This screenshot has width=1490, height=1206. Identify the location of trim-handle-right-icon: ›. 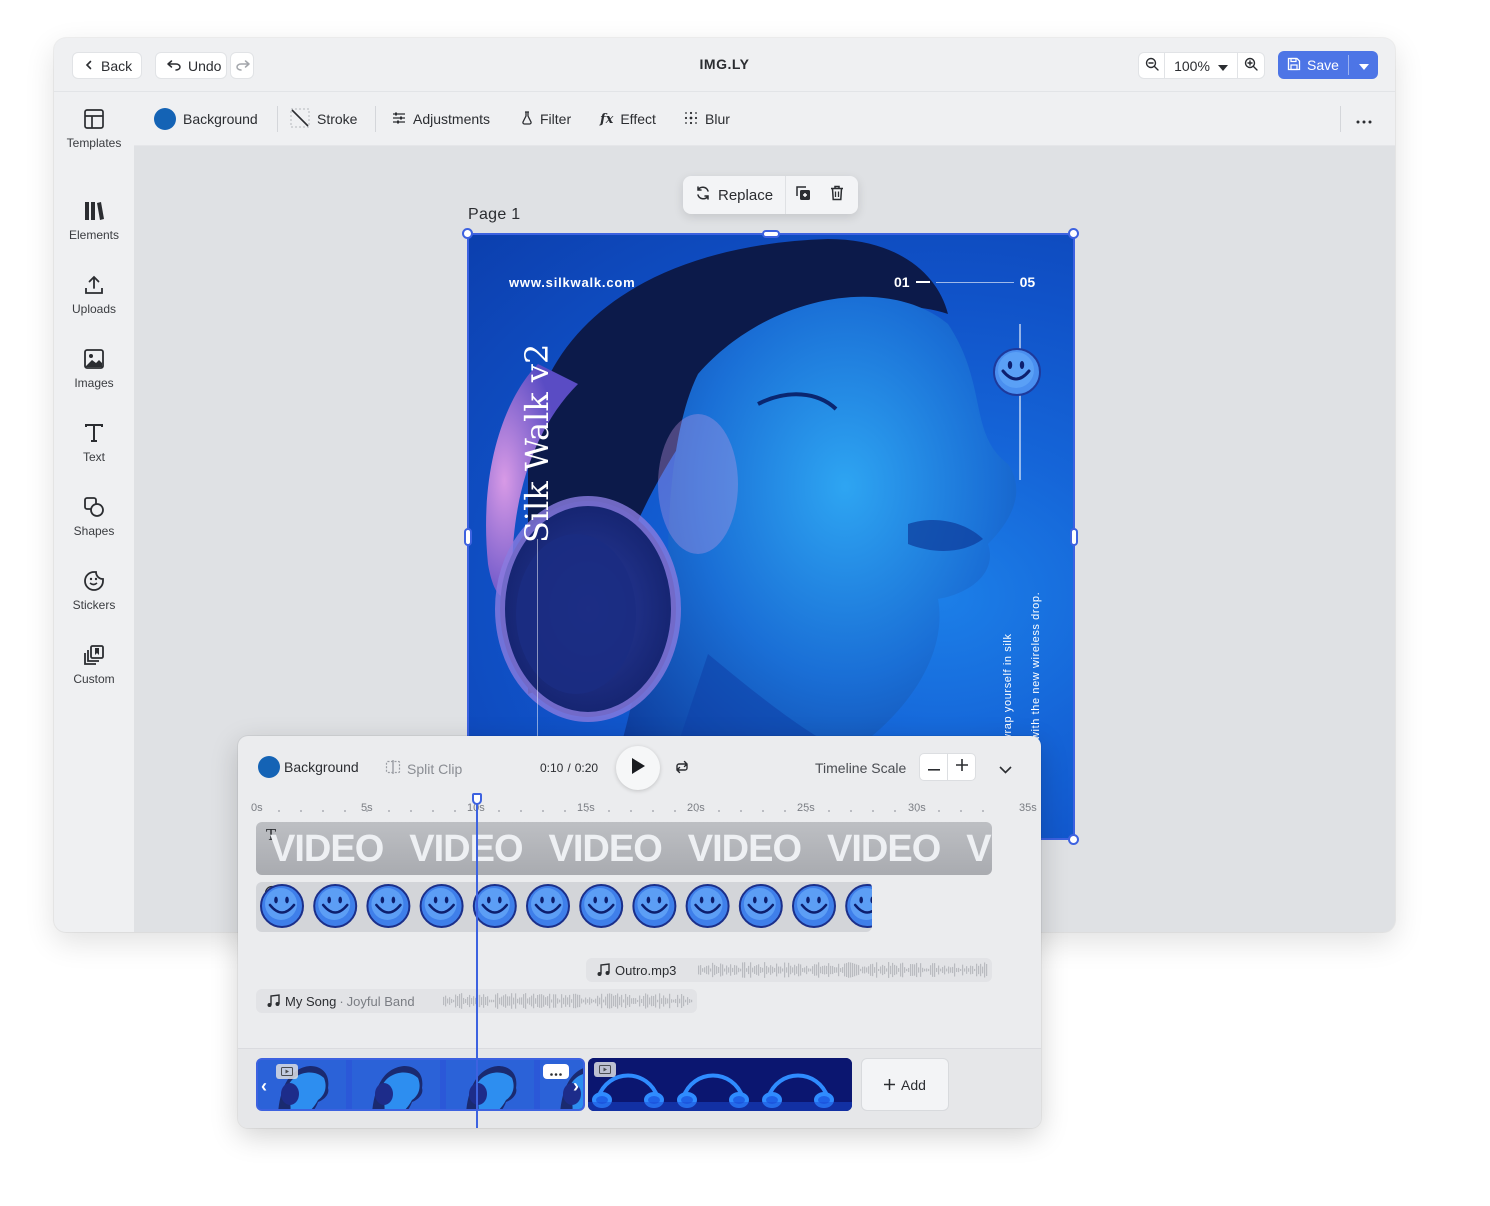
(576, 1086).